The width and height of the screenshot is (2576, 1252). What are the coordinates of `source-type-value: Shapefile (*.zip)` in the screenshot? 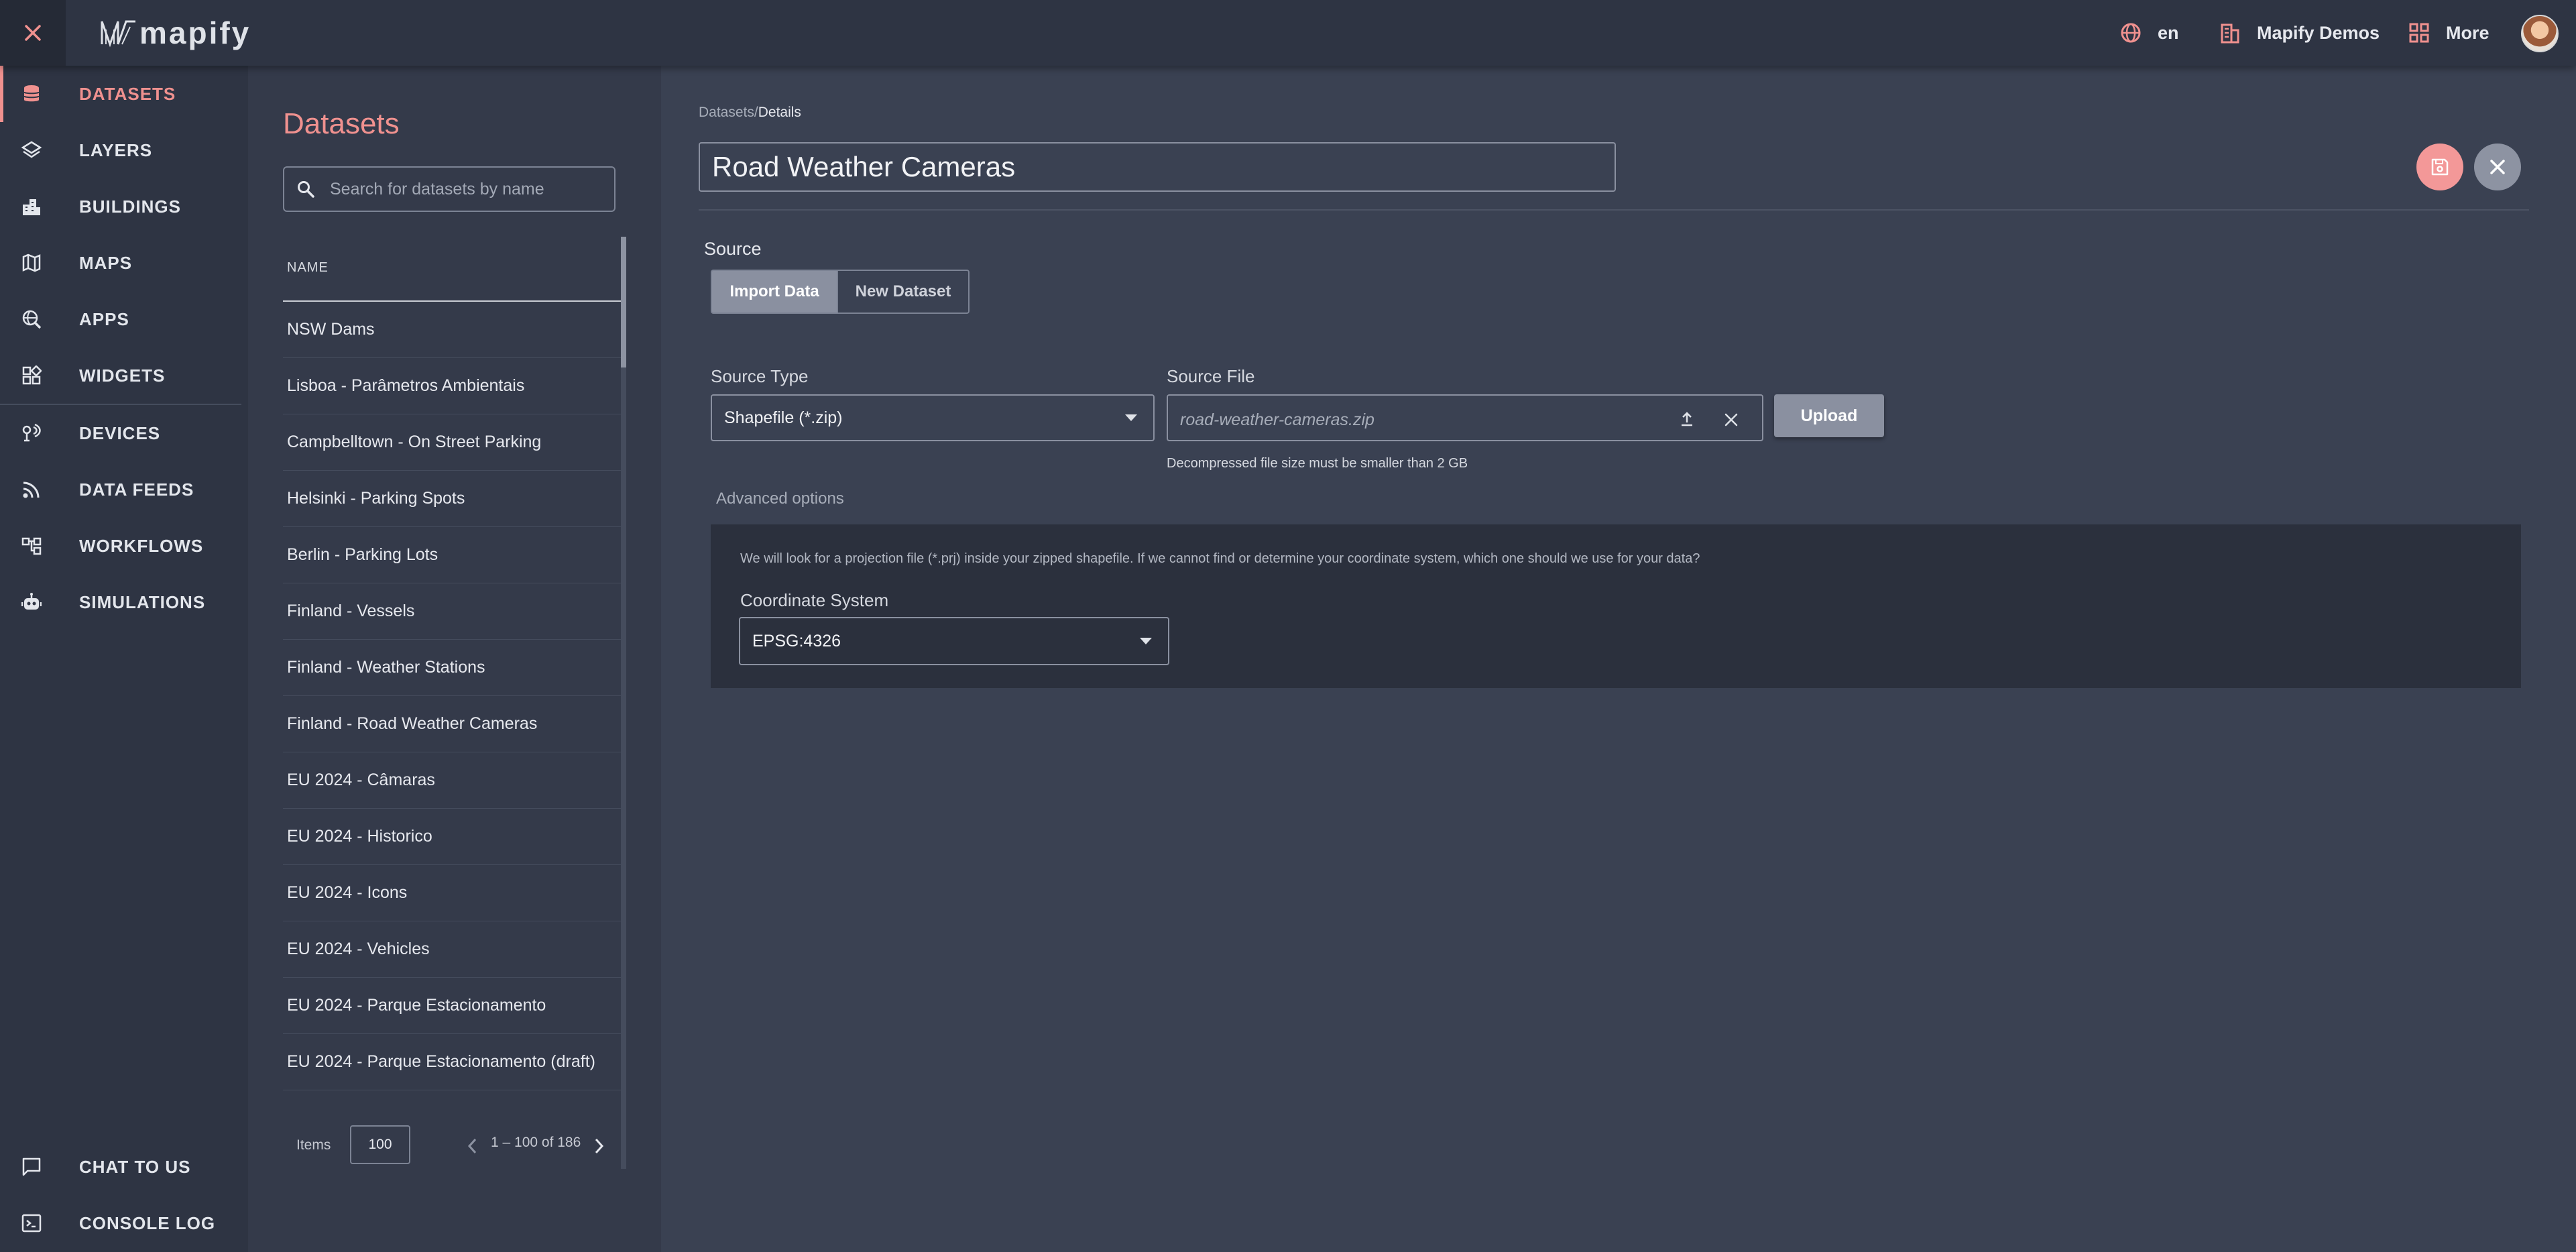 It's located at (783, 417).